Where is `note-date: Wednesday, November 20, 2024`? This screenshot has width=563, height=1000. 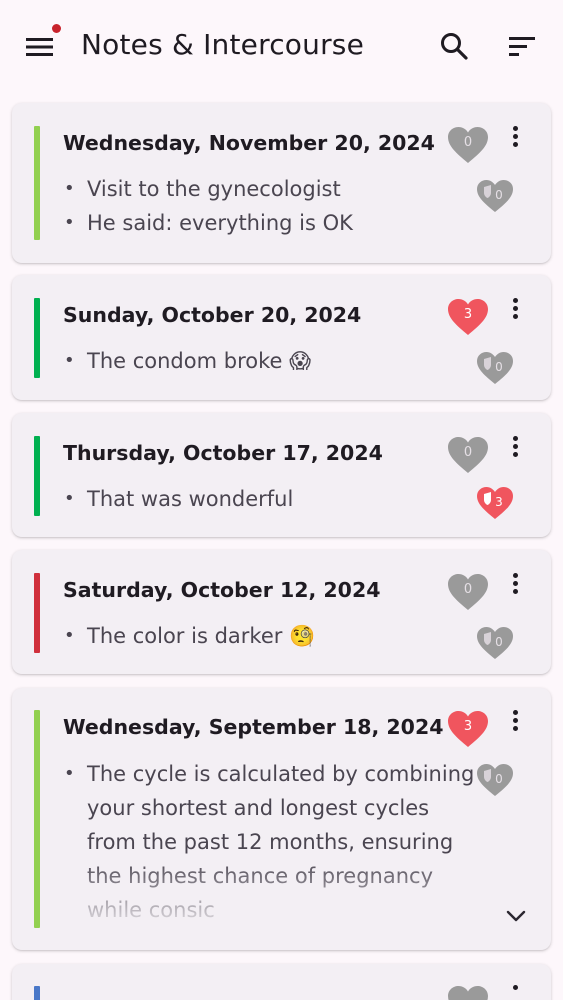 note-date: Wednesday, November 20, 2024 is located at coordinates (249, 143).